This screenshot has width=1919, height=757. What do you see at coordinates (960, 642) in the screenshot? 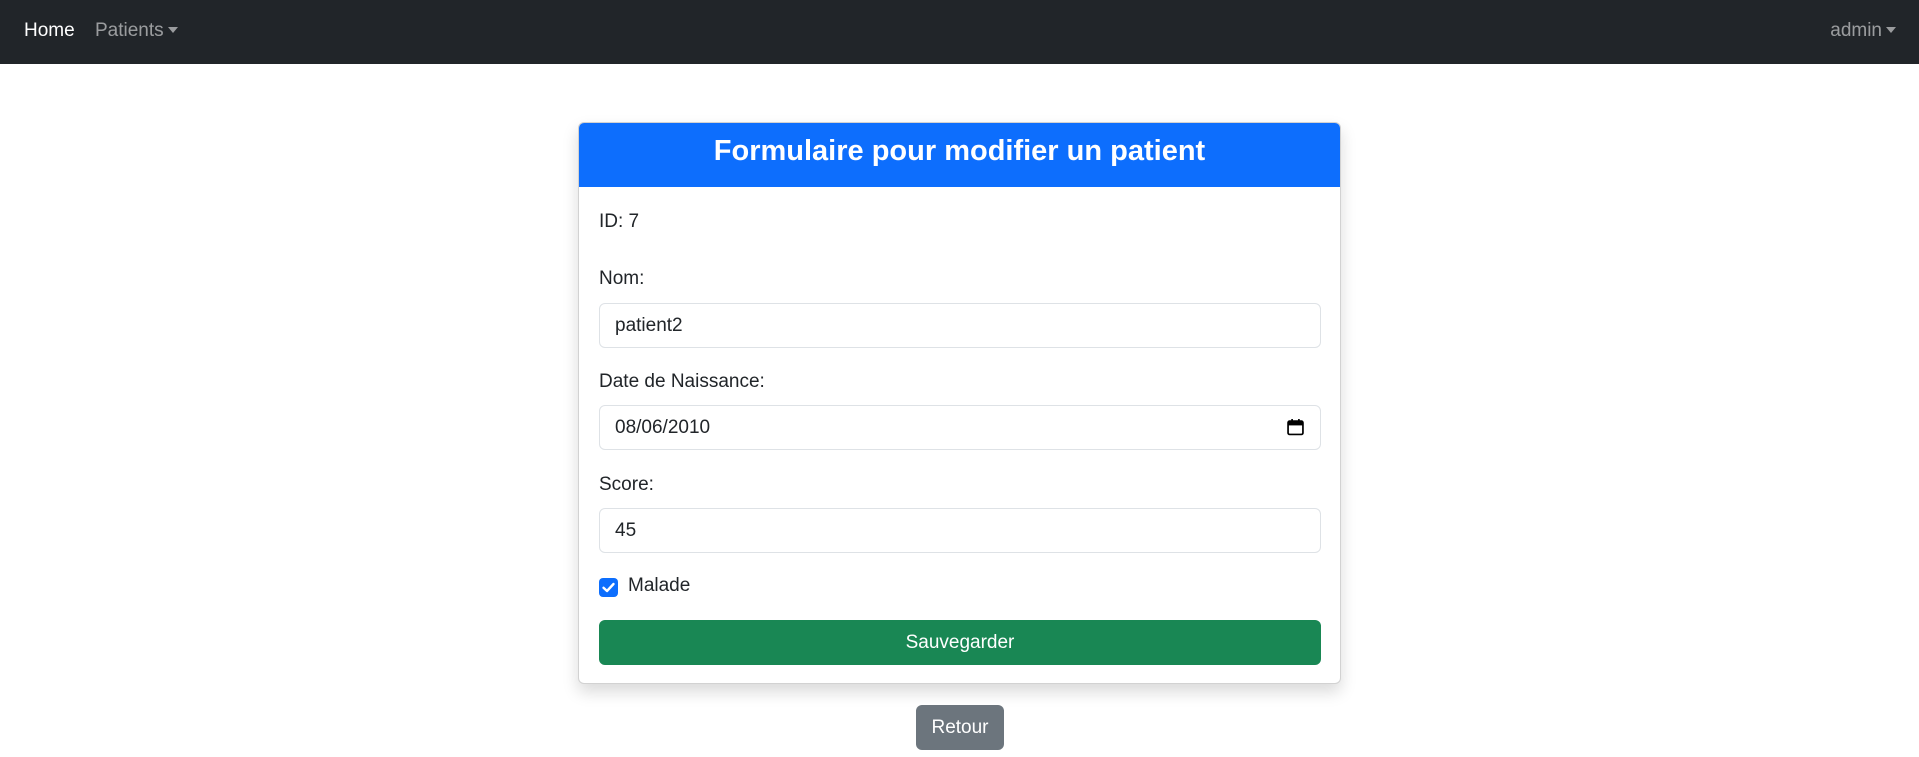
I see `save-button: Sauvegarder` at bounding box center [960, 642].